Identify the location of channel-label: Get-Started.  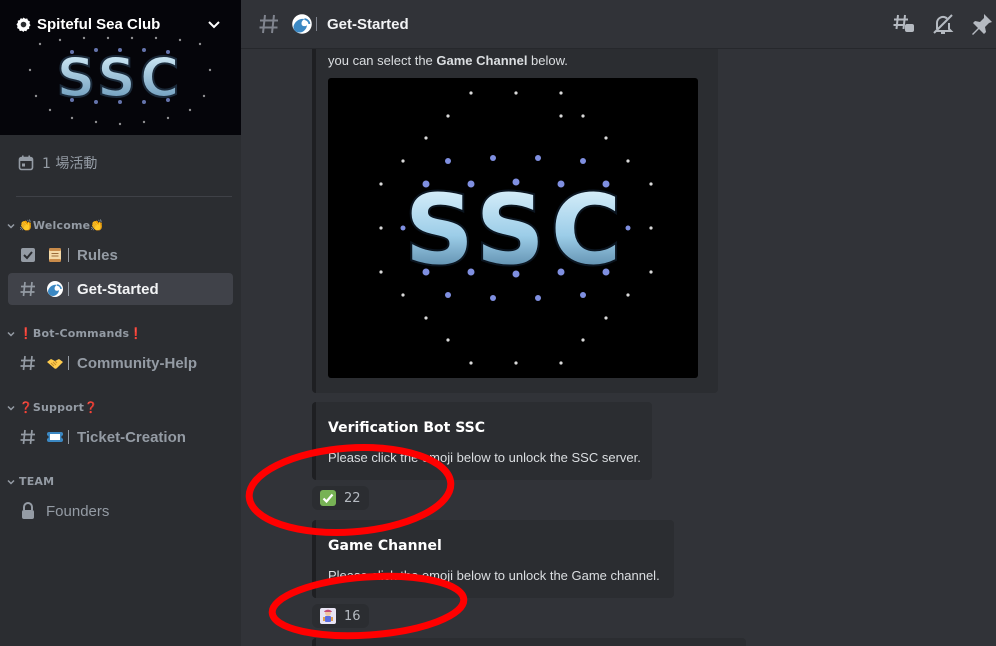
(118, 289).